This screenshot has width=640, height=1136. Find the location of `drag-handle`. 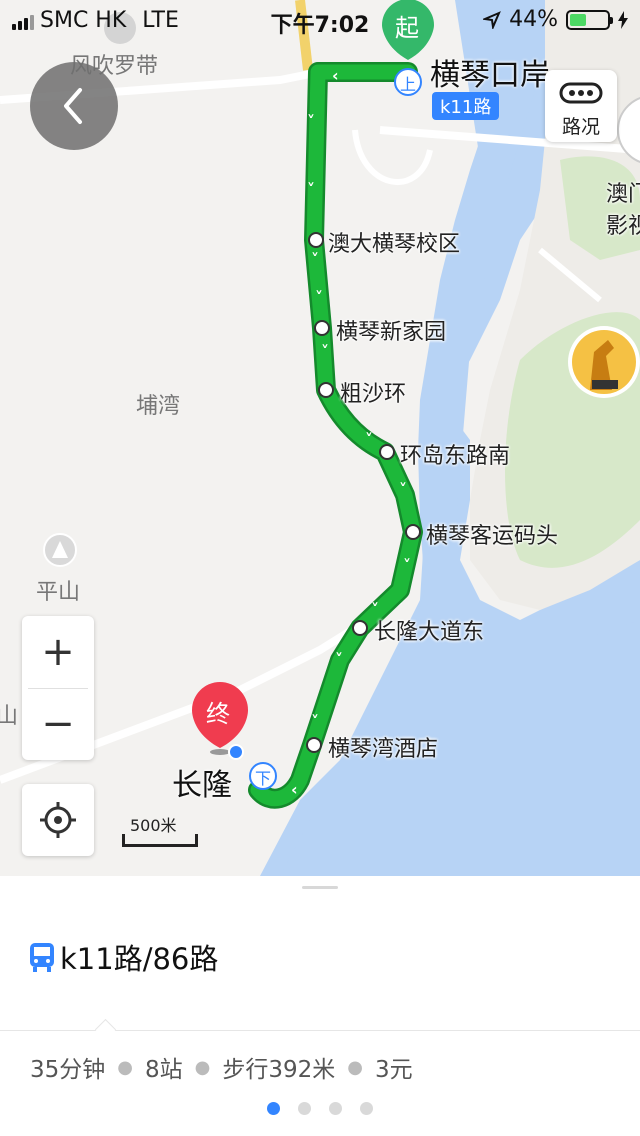

drag-handle is located at coordinates (320, 887).